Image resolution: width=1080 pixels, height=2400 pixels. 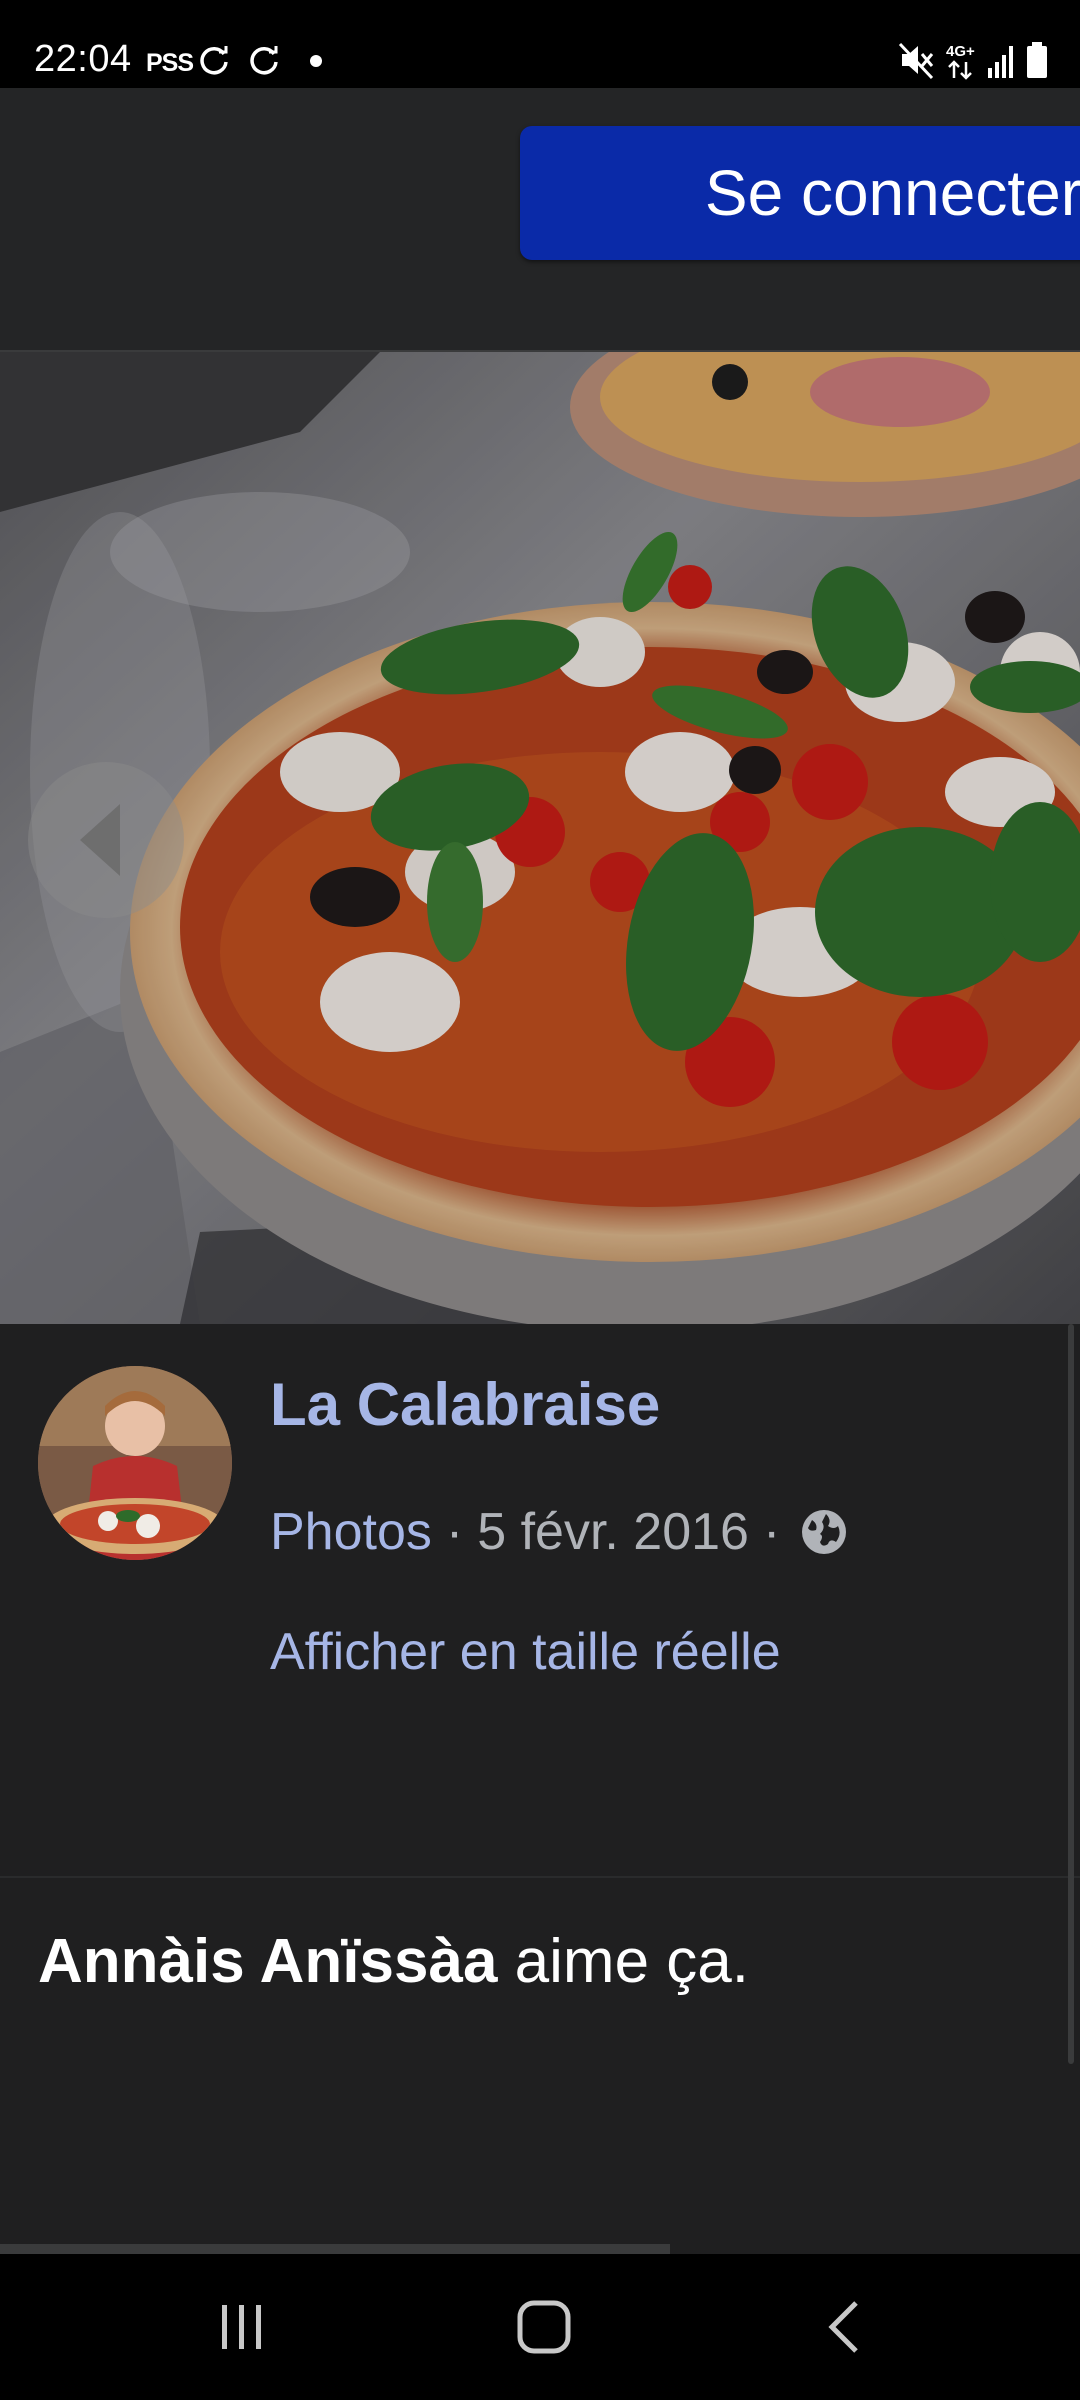 What do you see at coordinates (916, 61) in the screenshot?
I see `mute-icon` at bounding box center [916, 61].